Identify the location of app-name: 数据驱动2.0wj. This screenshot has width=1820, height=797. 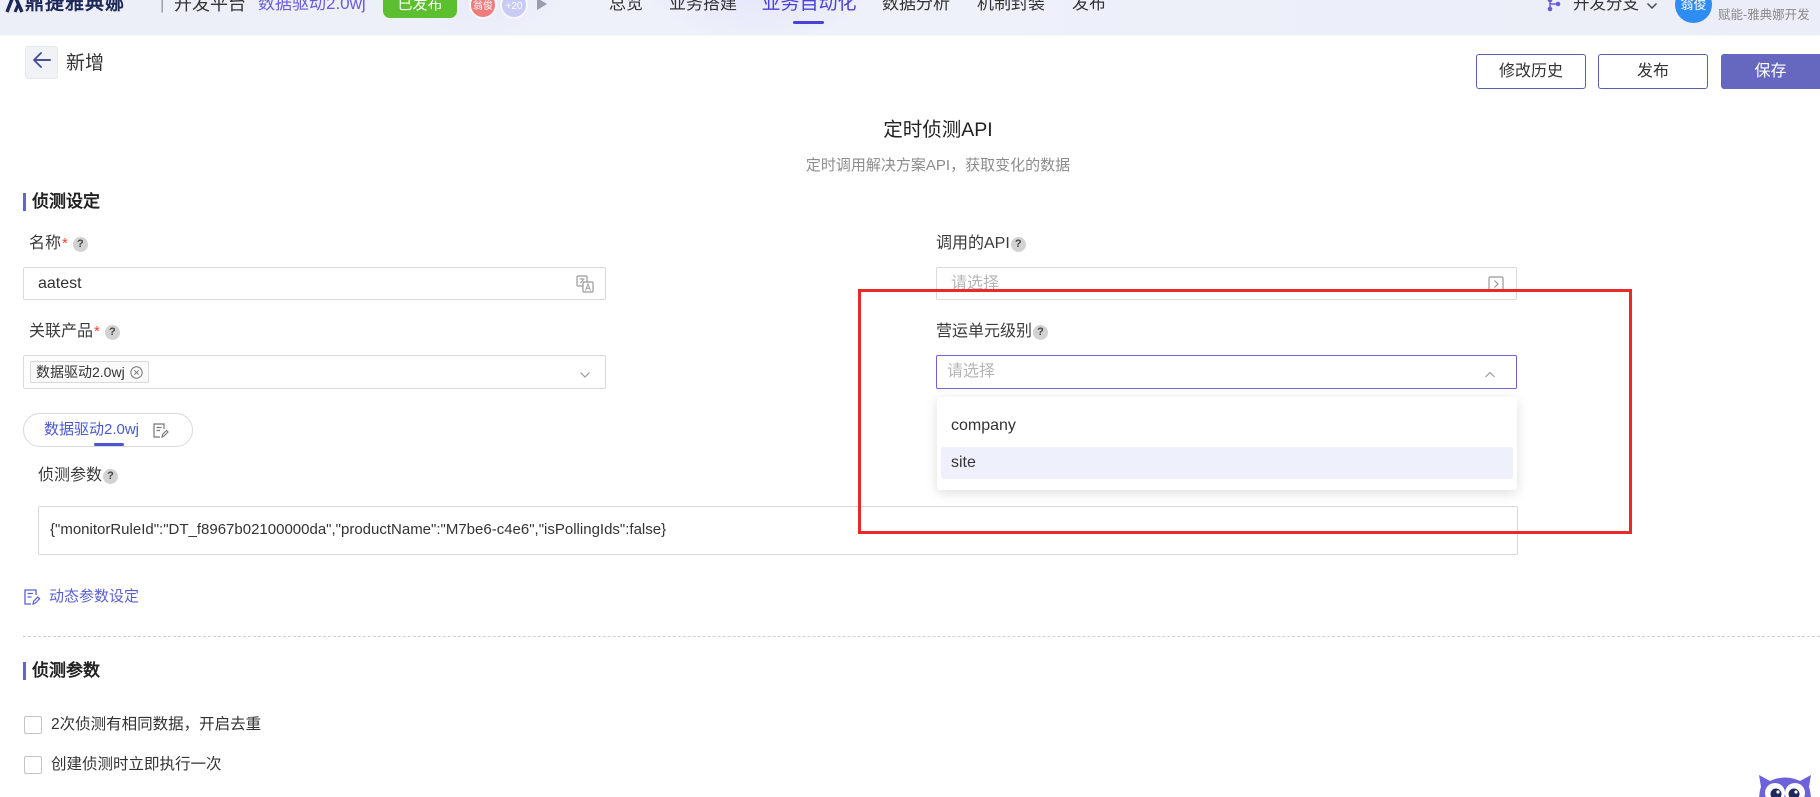
(312, 8).